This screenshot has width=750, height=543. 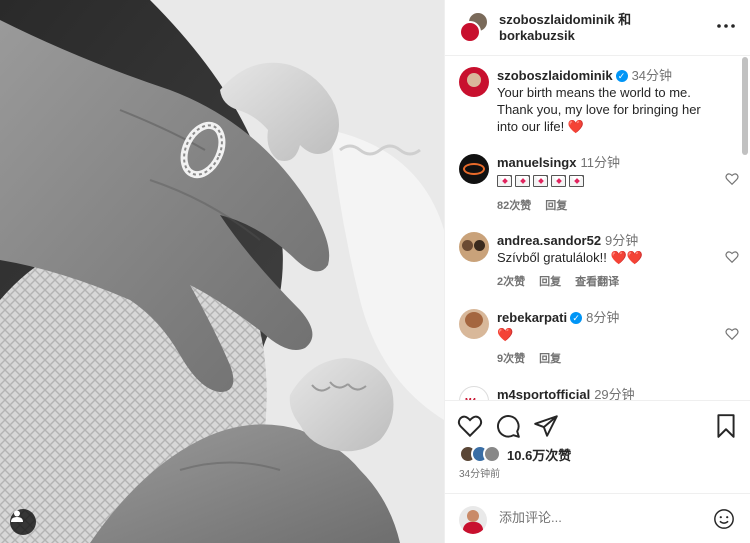 I want to click on comment-username: m4sportofficial, so click(x=543, y=393).